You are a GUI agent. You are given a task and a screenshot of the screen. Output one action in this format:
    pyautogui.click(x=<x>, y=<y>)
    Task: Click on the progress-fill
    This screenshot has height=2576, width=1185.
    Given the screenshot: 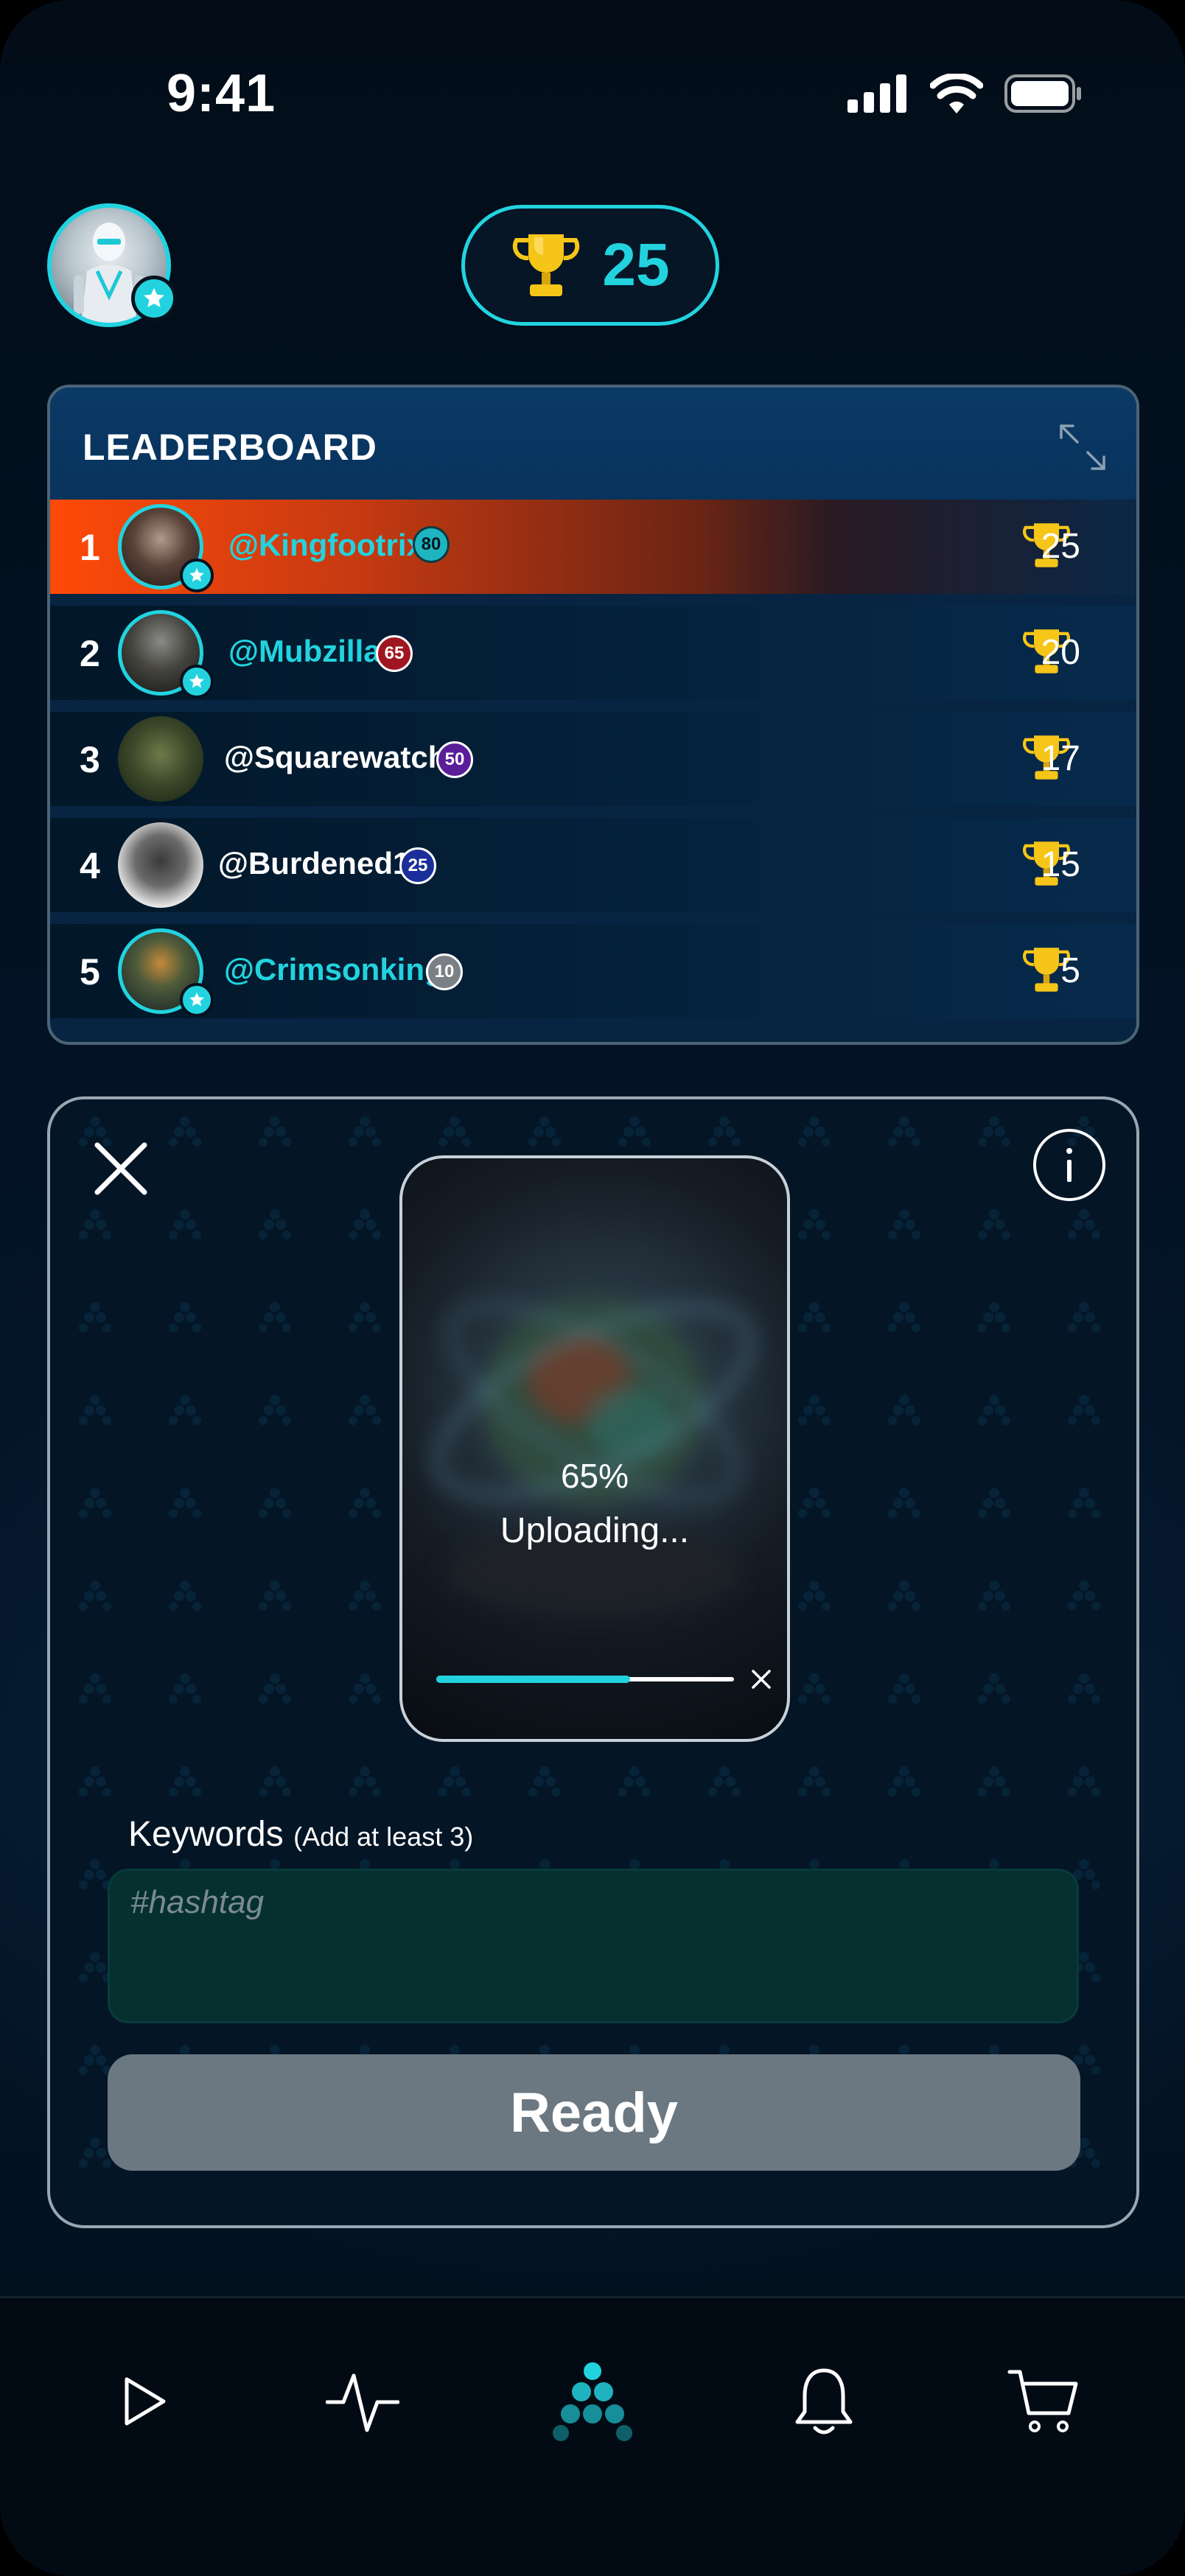 What is the action you would take?
    pyautogui.click(x=533, y=1680)
    